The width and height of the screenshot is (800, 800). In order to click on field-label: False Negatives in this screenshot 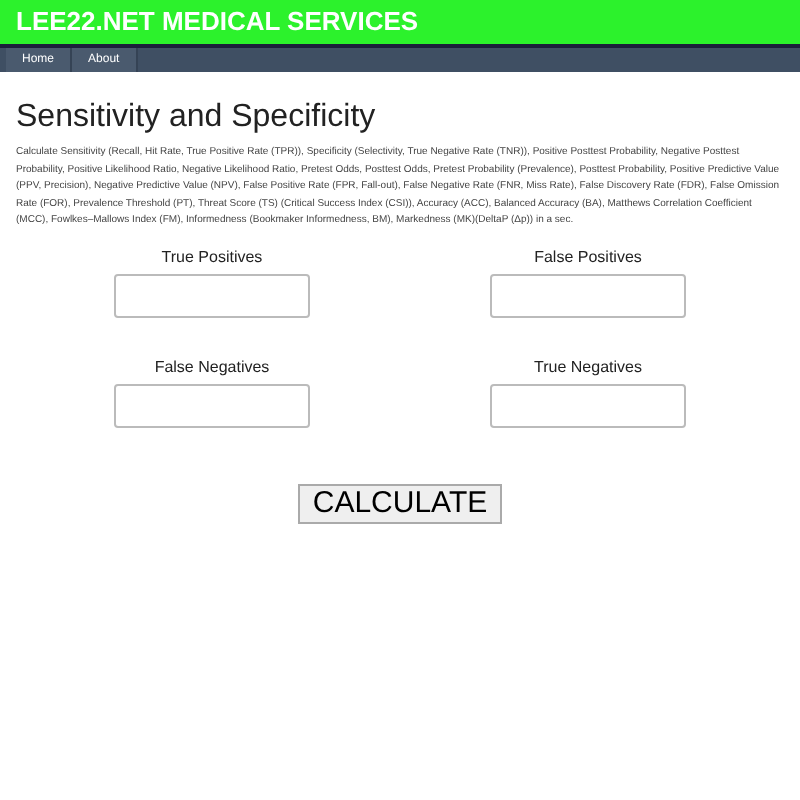, I will do `click(212, 367)`.